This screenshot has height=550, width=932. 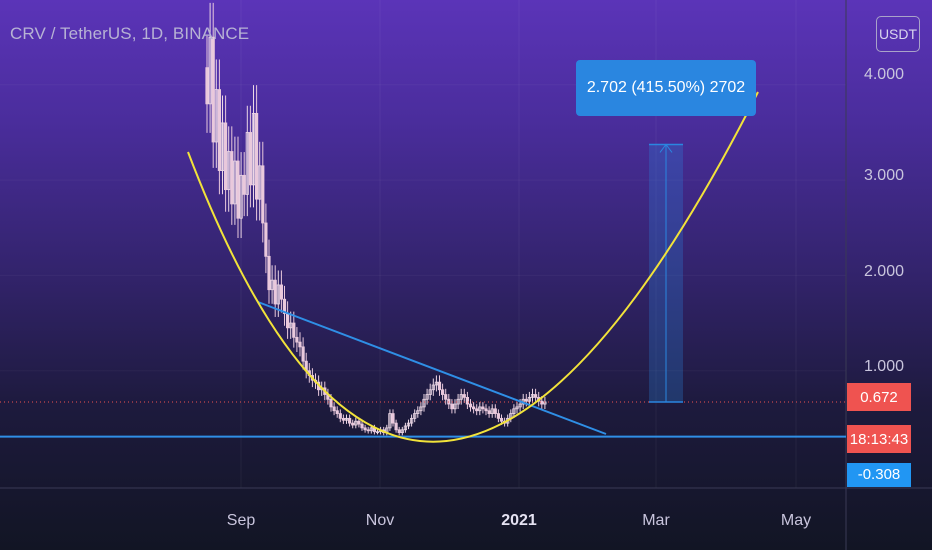 I want to click on last-price-badge: 0.672, so click(x=879, y=397).